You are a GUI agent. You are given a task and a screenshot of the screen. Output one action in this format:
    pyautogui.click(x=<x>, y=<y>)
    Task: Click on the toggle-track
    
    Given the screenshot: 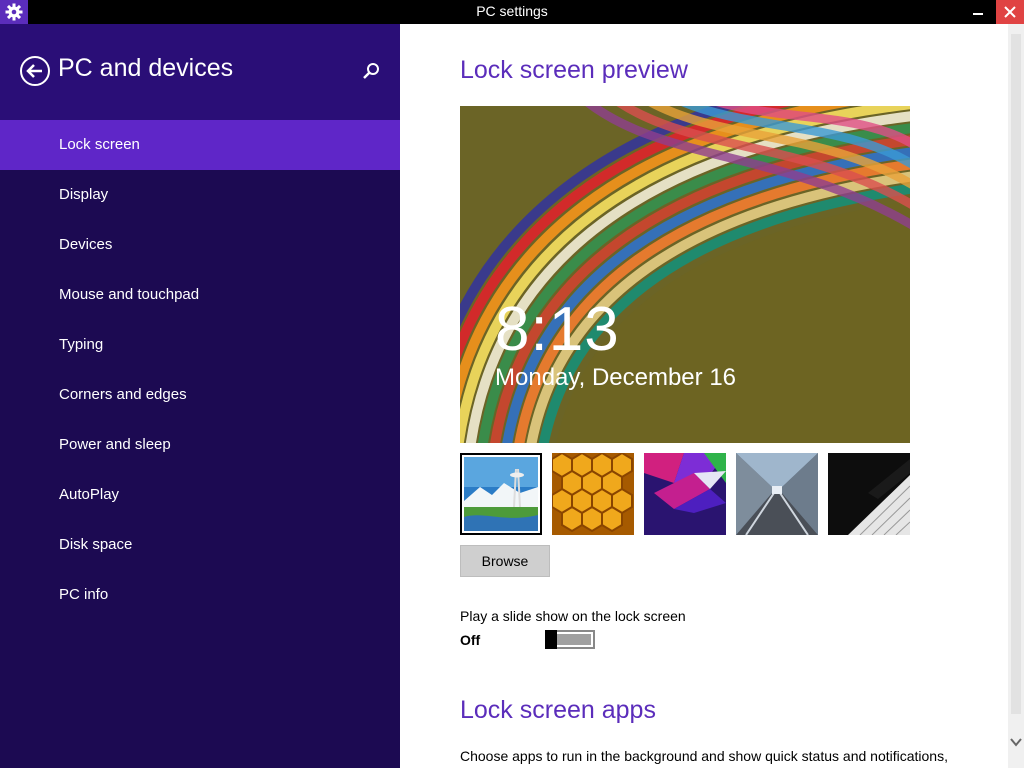 What is the action you would take?
    pyautogui.click(x=574, y=639)
    